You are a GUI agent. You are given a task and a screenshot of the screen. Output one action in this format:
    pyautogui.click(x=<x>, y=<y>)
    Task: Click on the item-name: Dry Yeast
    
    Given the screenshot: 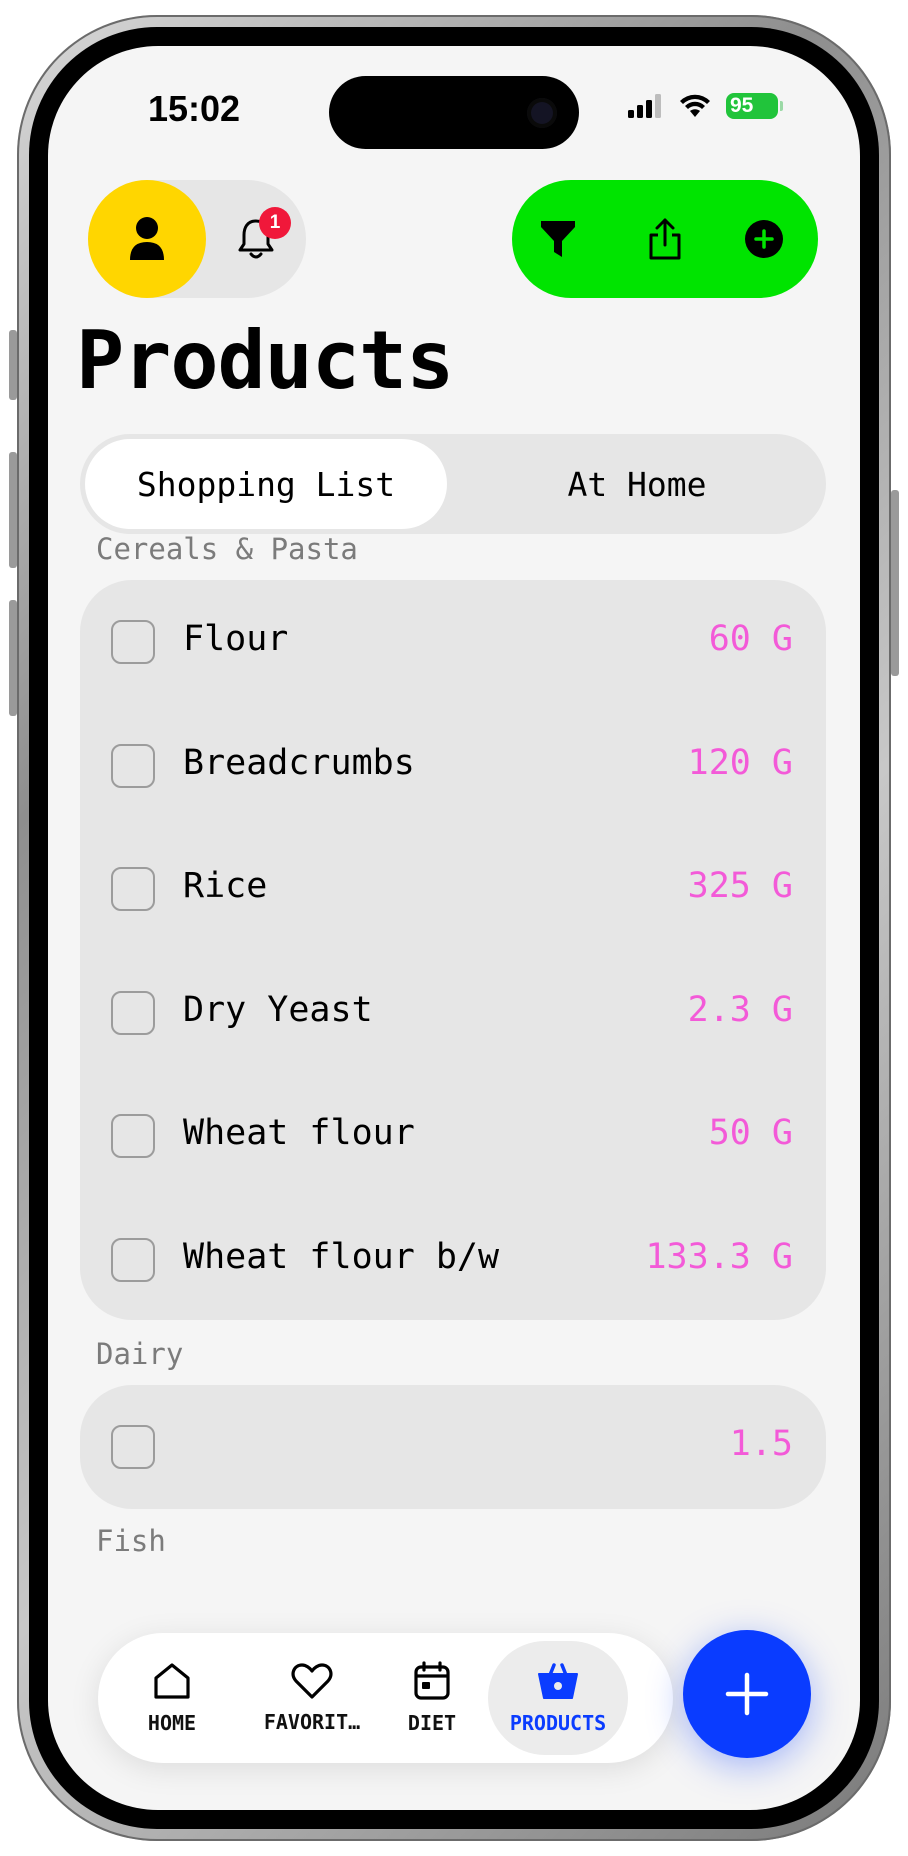 What is the action you would take?
    pyautogui.click(x=278, y=1010)
    